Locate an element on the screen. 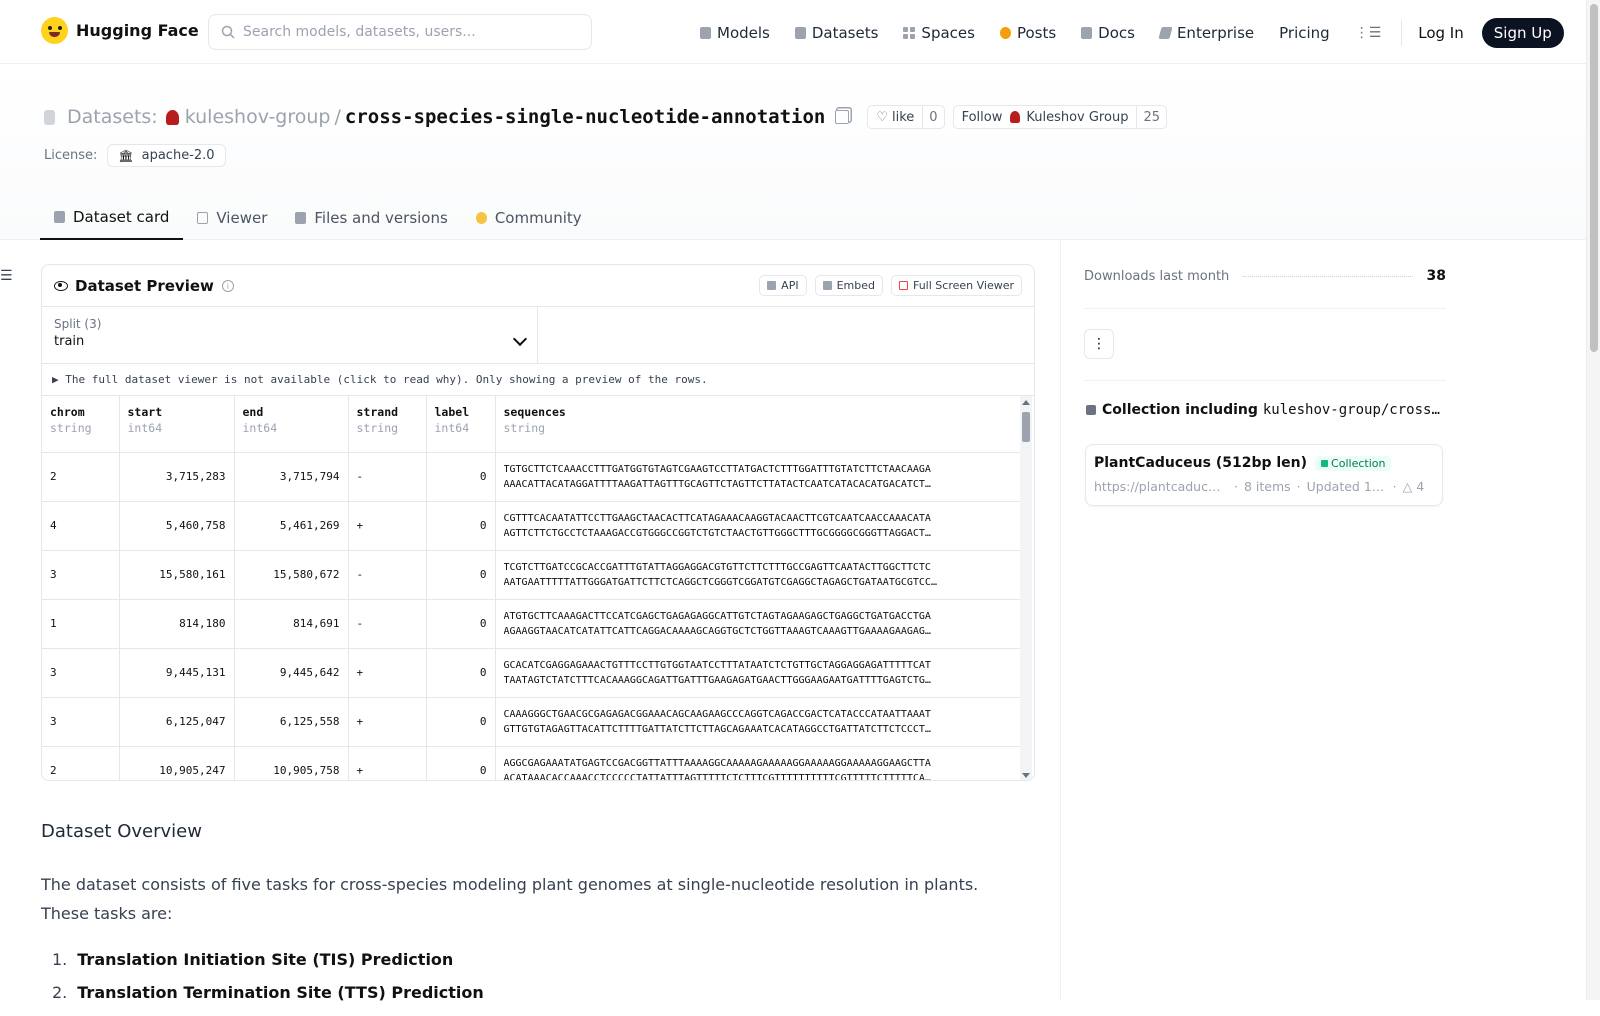  info-icon: i is located at coordinates (227, 285).